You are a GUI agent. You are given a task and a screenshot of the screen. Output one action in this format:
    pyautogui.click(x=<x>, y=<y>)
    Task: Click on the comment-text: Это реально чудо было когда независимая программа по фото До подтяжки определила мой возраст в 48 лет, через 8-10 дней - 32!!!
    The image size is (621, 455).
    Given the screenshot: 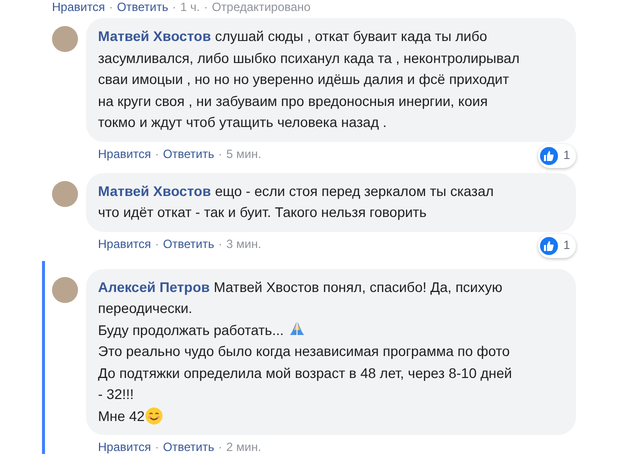 What is the action you would take?
    pyautogui.click(x=306, y=373)
    